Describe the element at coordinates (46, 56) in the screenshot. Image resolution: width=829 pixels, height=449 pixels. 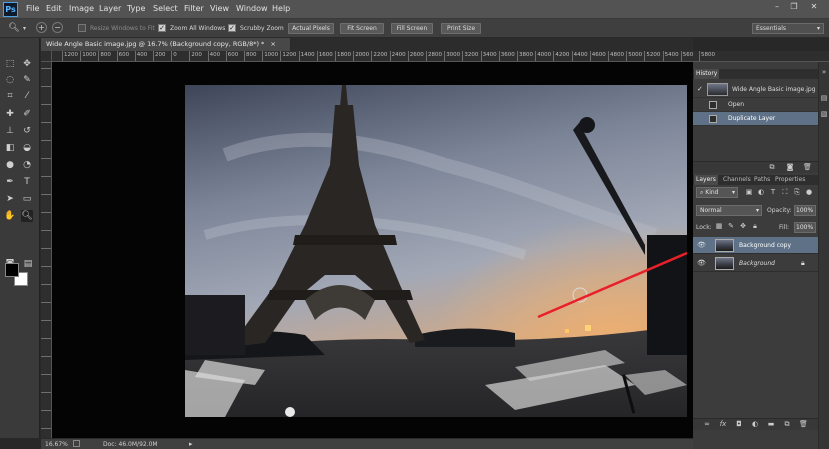
I see `ruler-origin` at that location.